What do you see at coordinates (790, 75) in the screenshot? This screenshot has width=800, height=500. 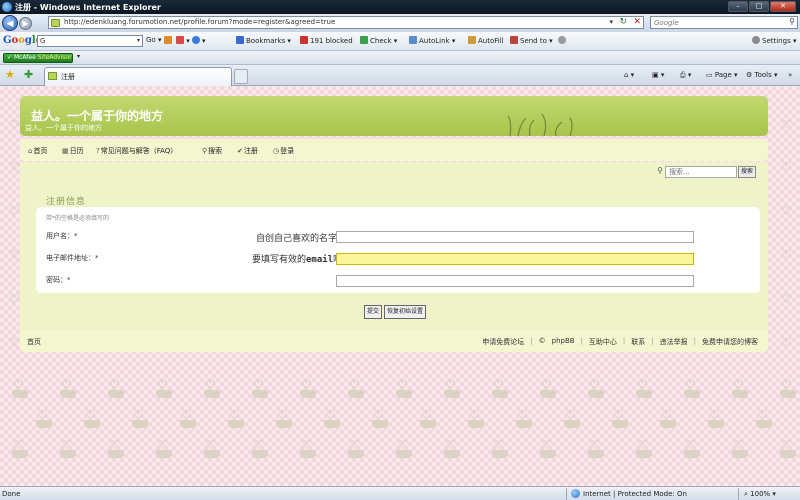 I see `more-icon: »` at bounding box center [790, 75].